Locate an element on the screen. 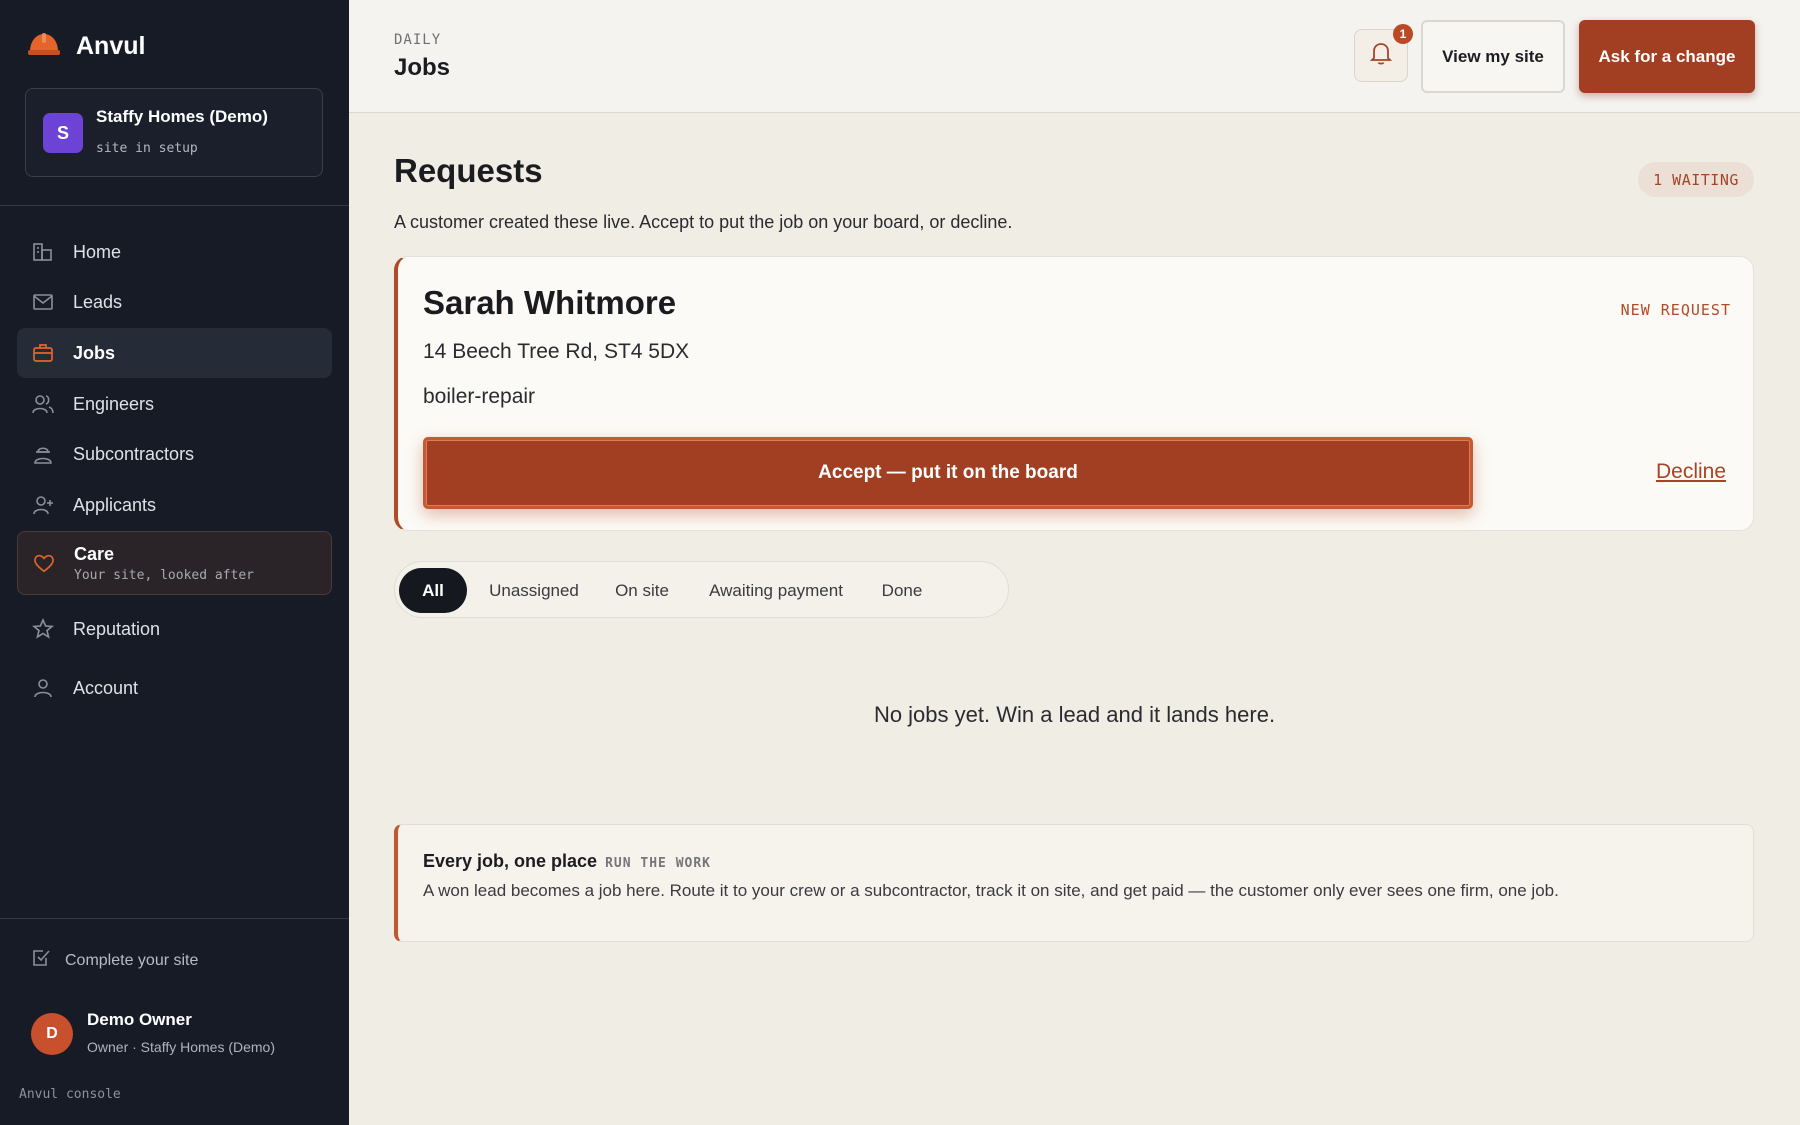  hard-hat-icon is located at coordinates (44, 46).